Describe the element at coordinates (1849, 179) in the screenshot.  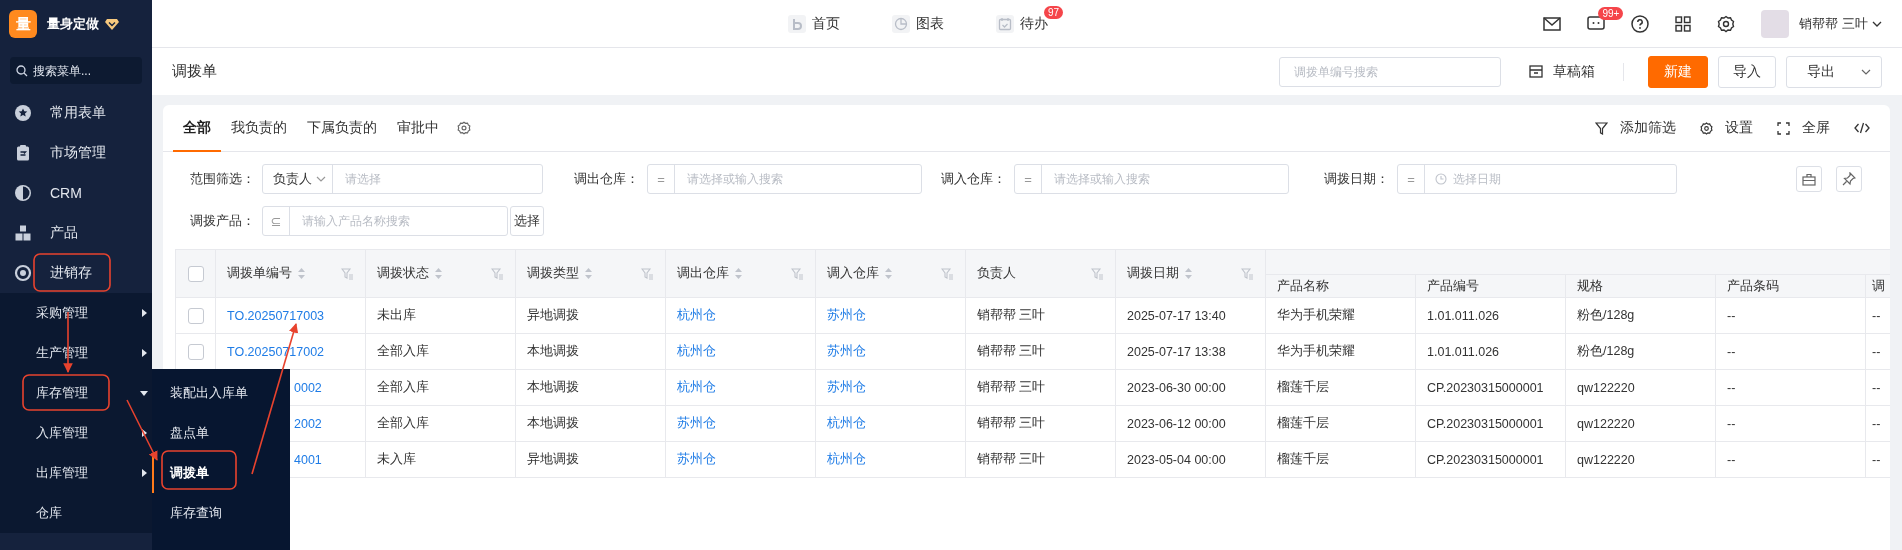
I see `pin-icon` at that location.